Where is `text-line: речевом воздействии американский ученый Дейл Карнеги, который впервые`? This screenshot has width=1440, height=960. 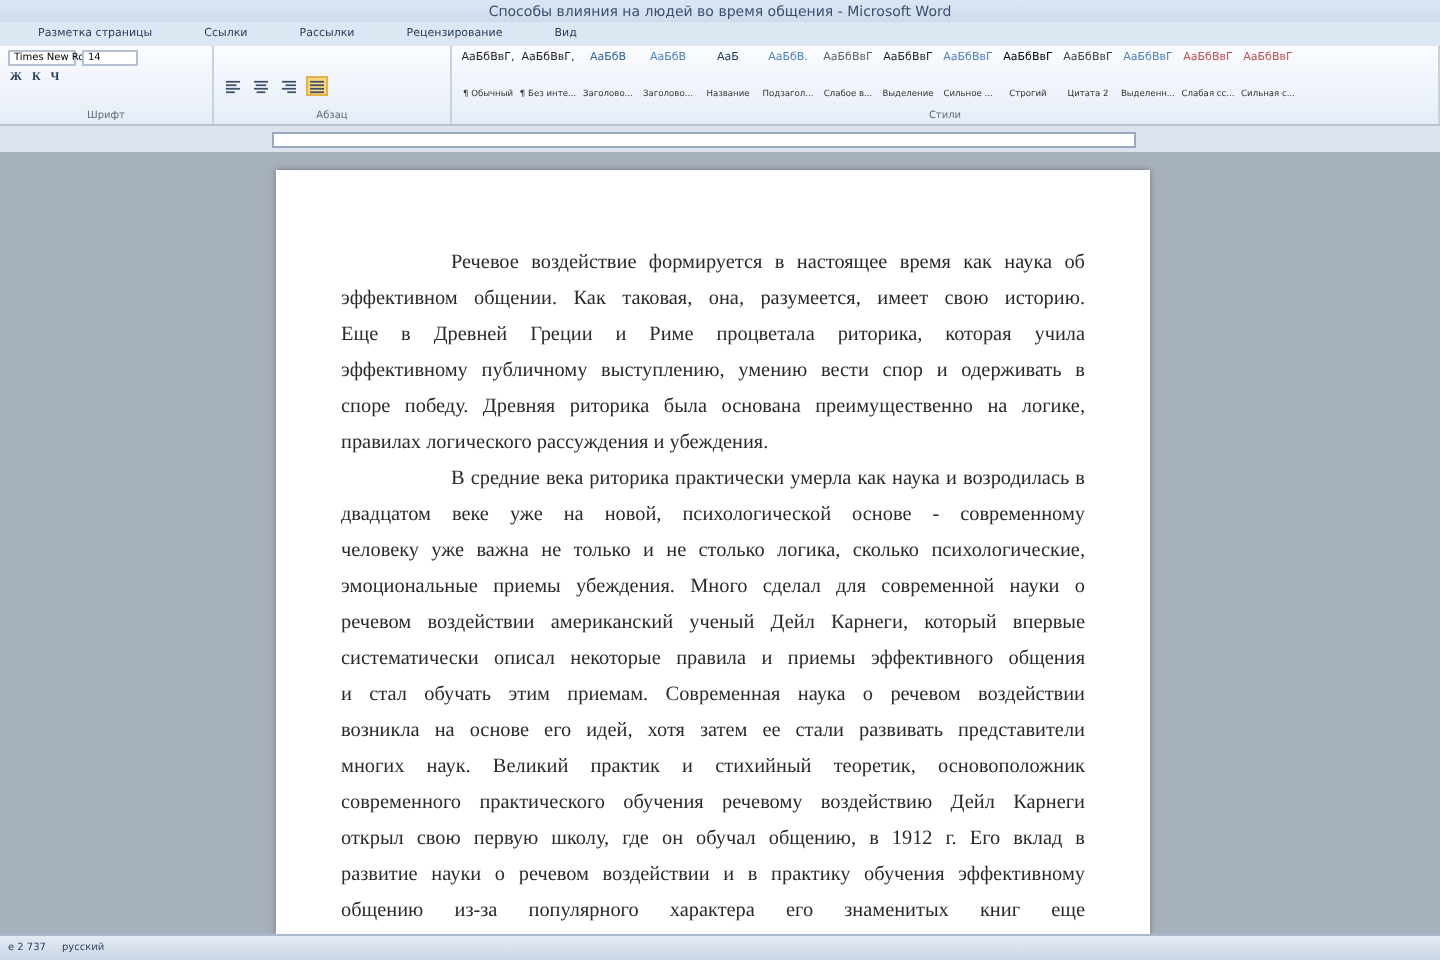 text-line: речевом воздействии американский ученый Дейл Карнеги, который впервые is located at coordinates (713, 624).